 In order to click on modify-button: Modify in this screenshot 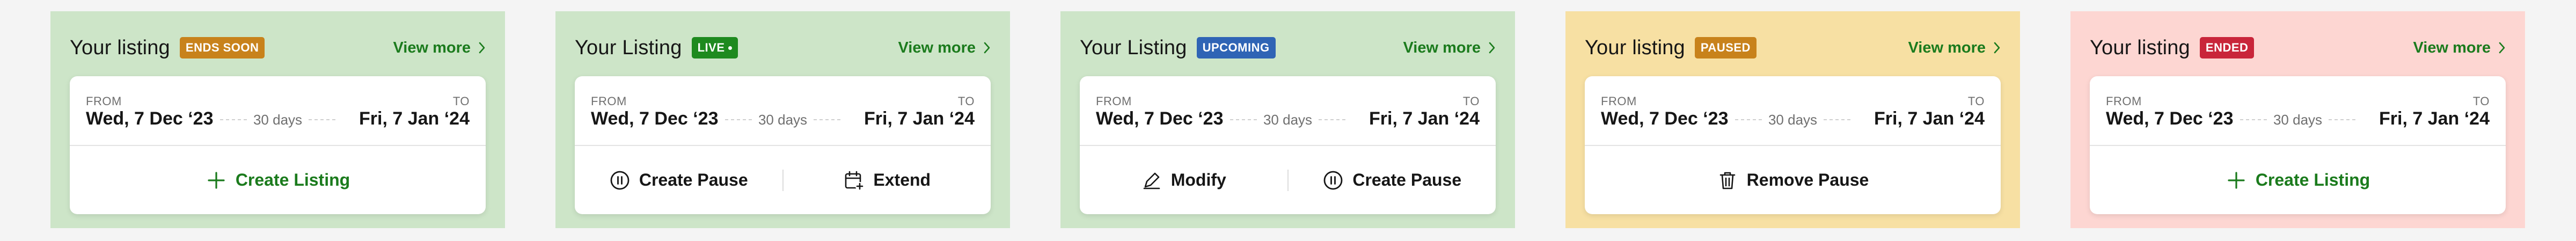, I will do `click(1183, 180)`.